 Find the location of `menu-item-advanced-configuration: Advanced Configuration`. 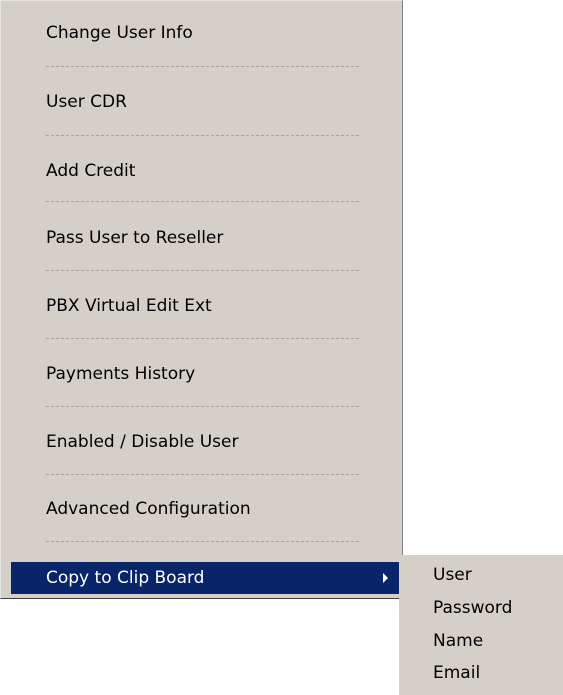

menu-item-advanced-configuration: Advanced Configuration is located at coordinates (185, 509).